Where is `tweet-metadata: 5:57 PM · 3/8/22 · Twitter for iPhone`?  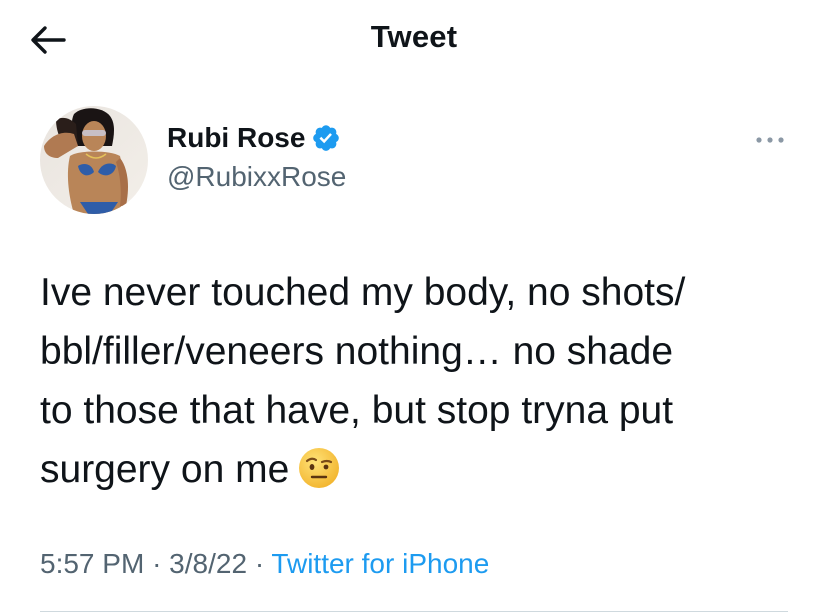 tweet-metadata: 5:57 PM · 3/8/22 · Twitter for iPhone is located at coordinates (264, 564).